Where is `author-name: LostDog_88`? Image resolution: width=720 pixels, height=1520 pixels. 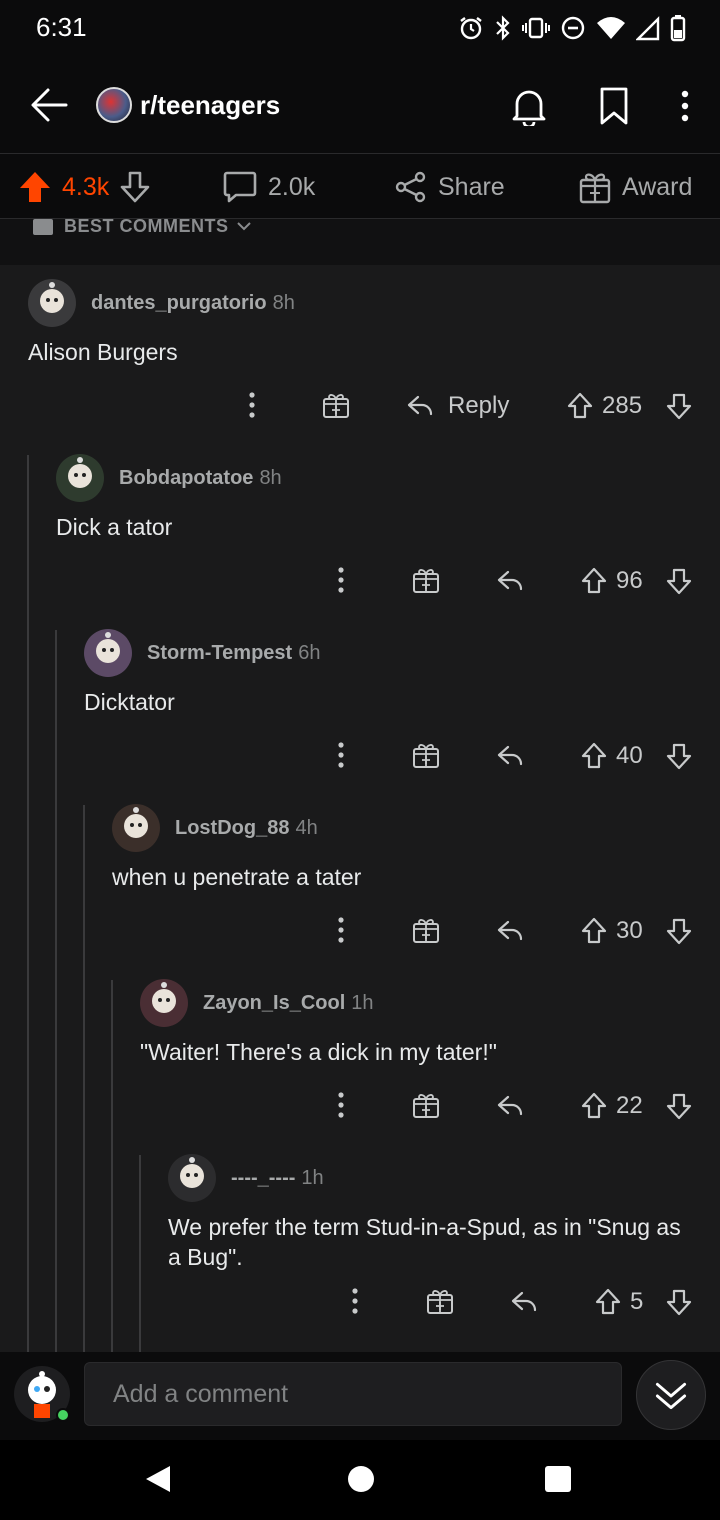 author-name: LostDog_88 is located at coordinates (232, 828).